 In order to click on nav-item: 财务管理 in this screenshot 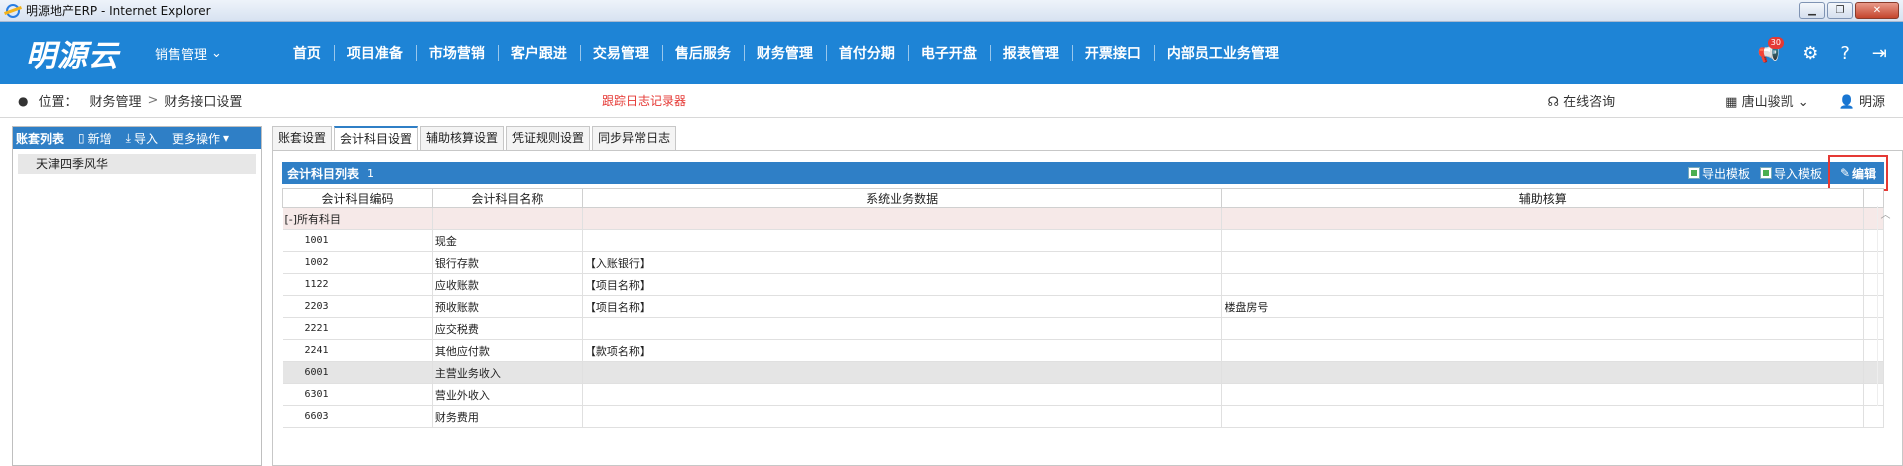, I will do `click(784, 53)`.